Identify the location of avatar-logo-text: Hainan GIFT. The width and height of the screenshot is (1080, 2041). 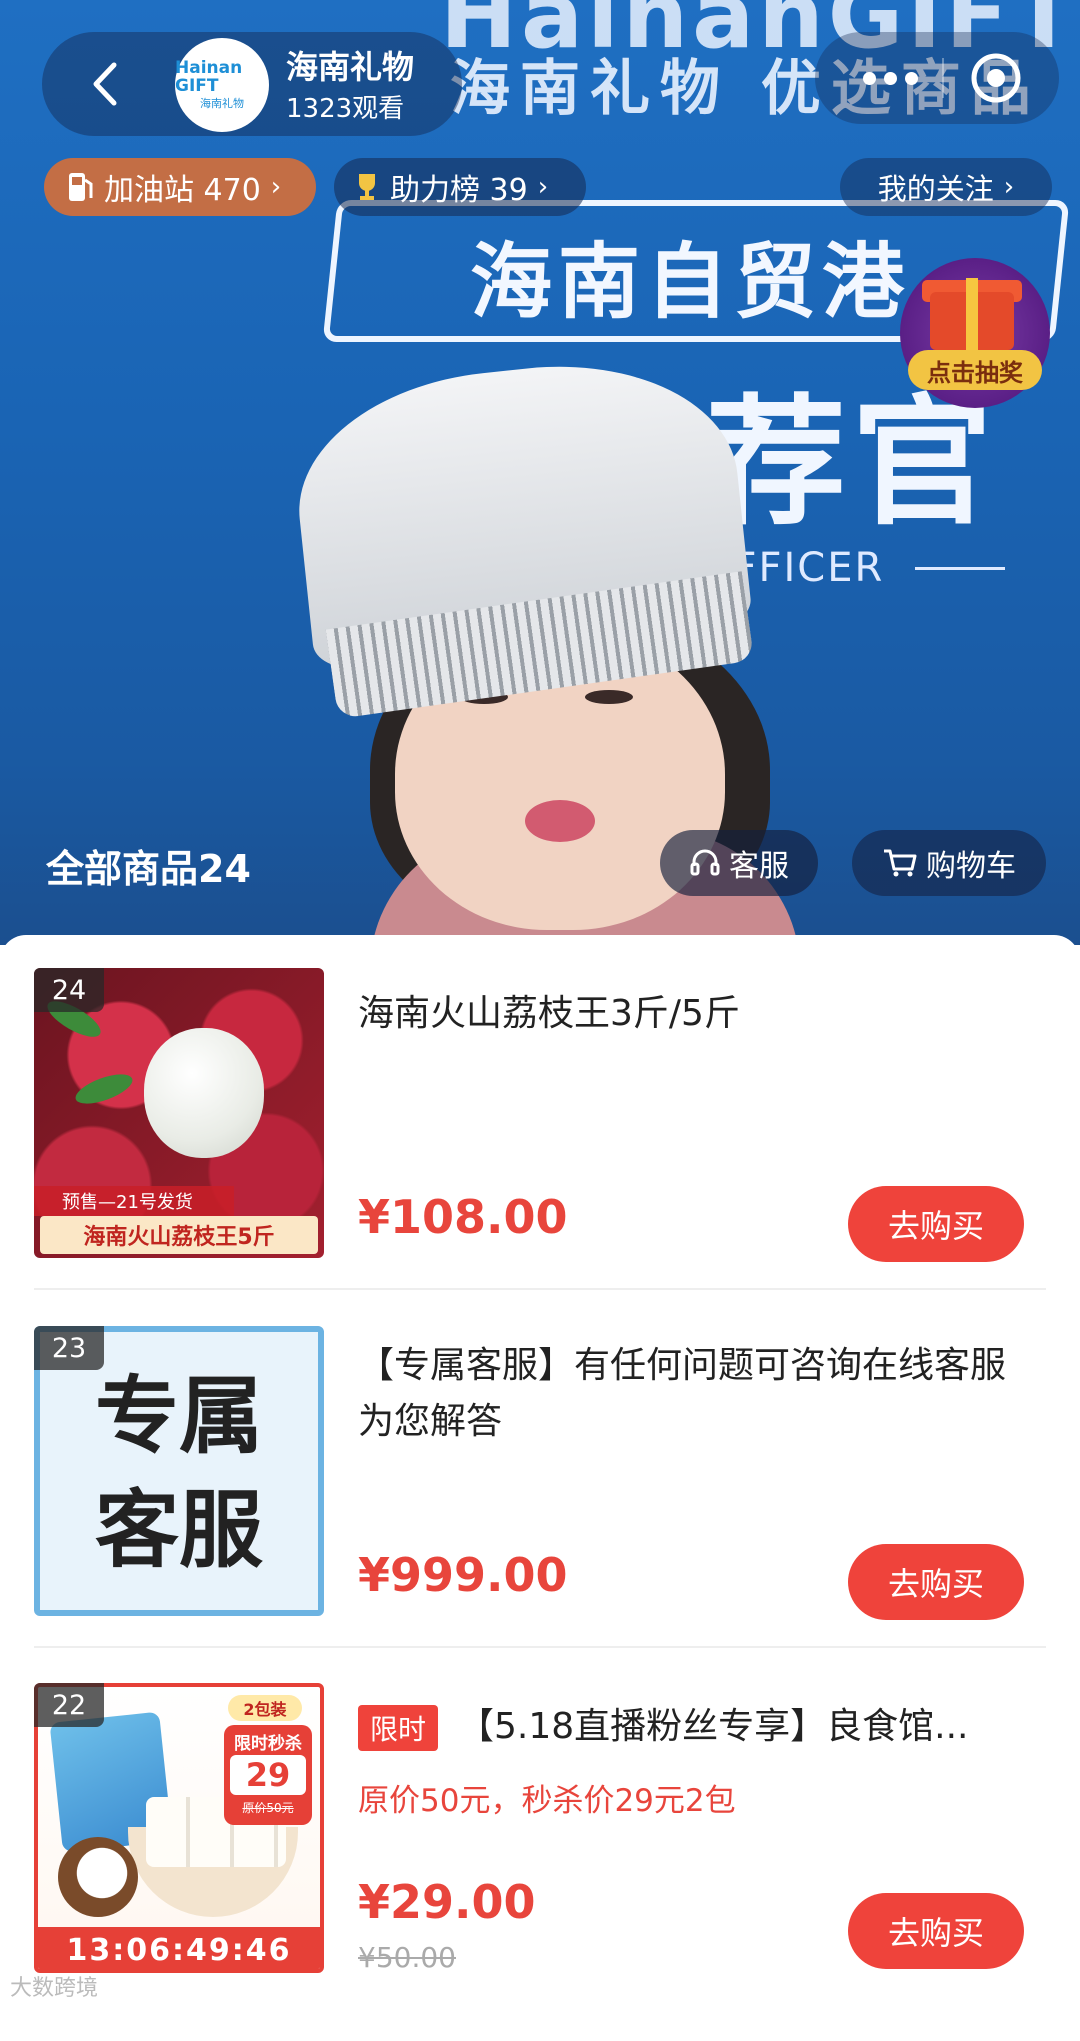
(209, 77).